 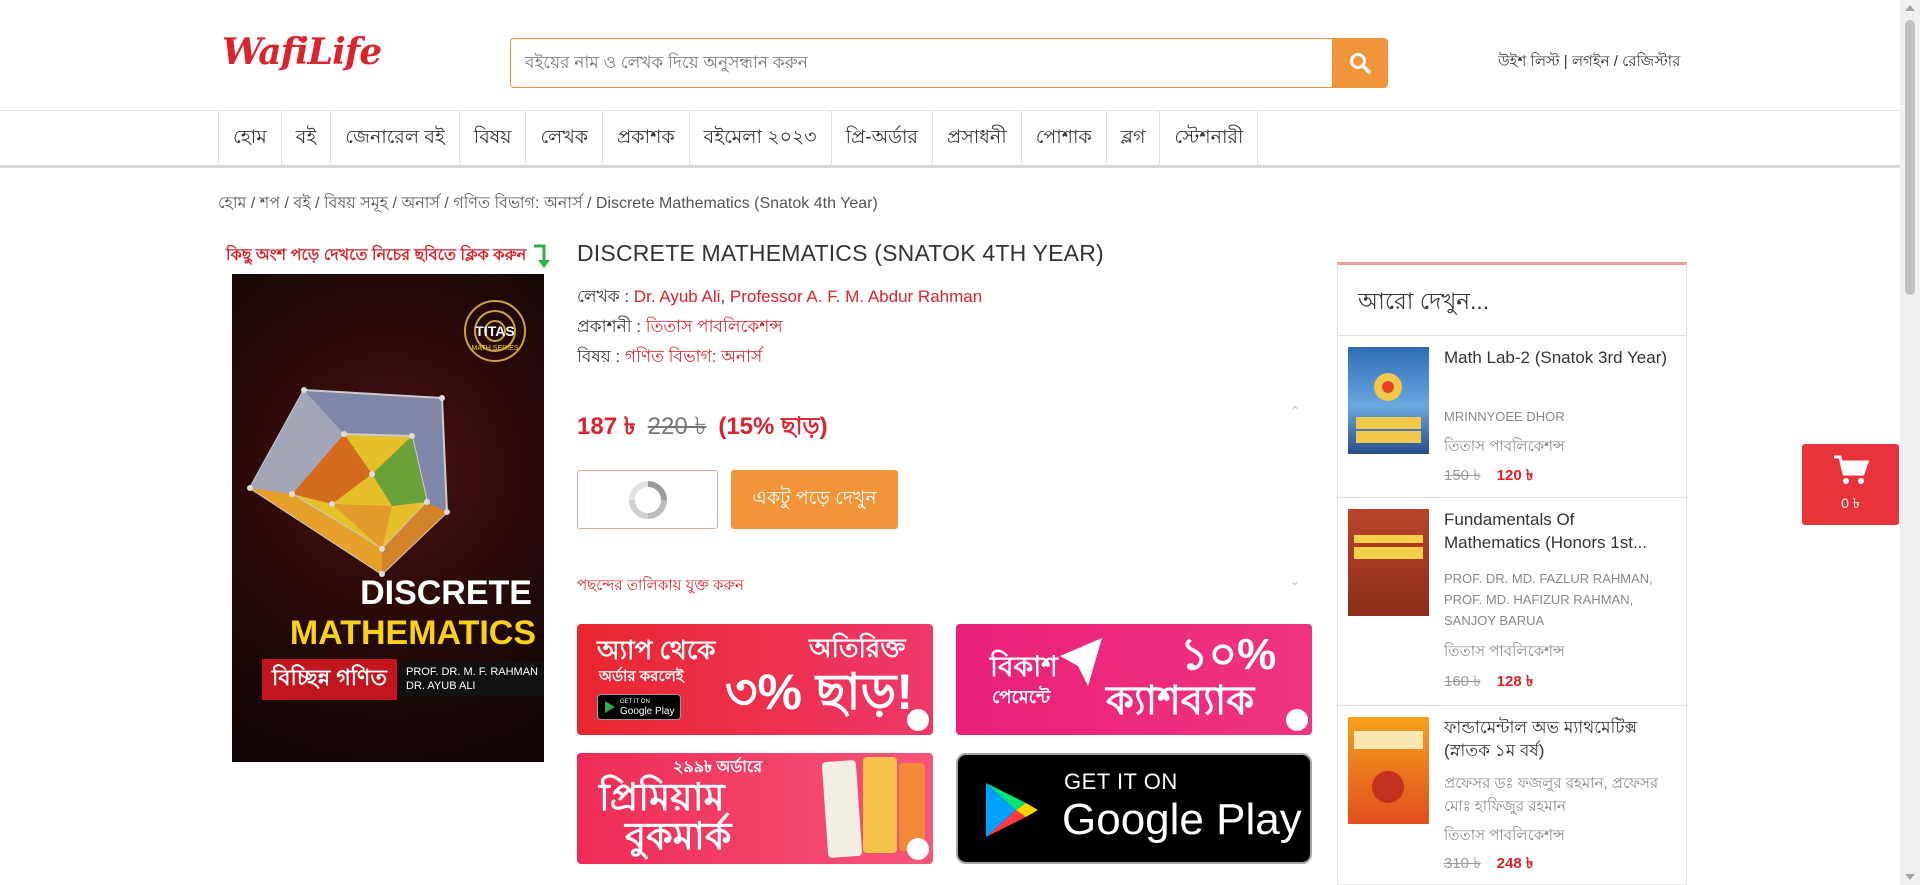 I want to click on related-book-new-price: 120 ৳, so click(x=1515, y=475).